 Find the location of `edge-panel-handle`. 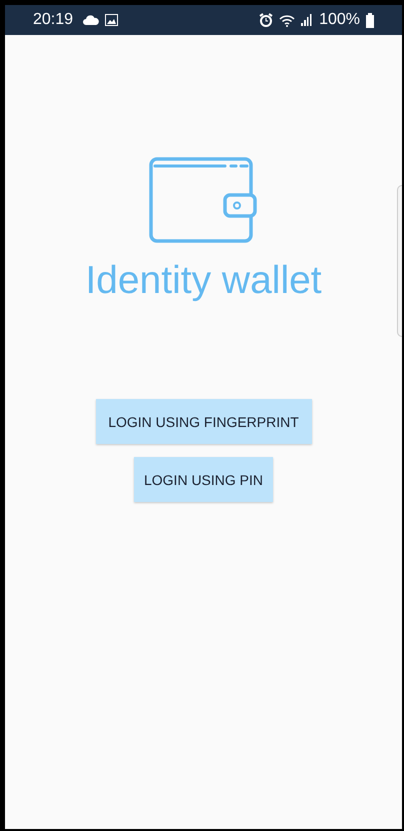

edge-panel-handle is located at coordinates (399, 261).